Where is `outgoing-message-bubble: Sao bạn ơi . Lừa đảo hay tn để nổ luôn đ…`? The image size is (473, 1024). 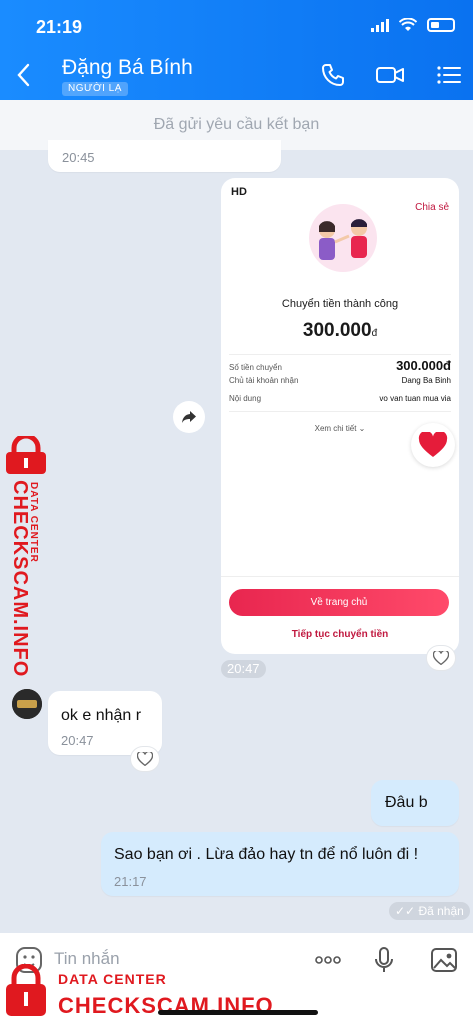
outgoing-message-bubble: Sao bạn ơi . Lừa đảo hay tn để nổ luôn đ… is located at coordinates (280, 864).